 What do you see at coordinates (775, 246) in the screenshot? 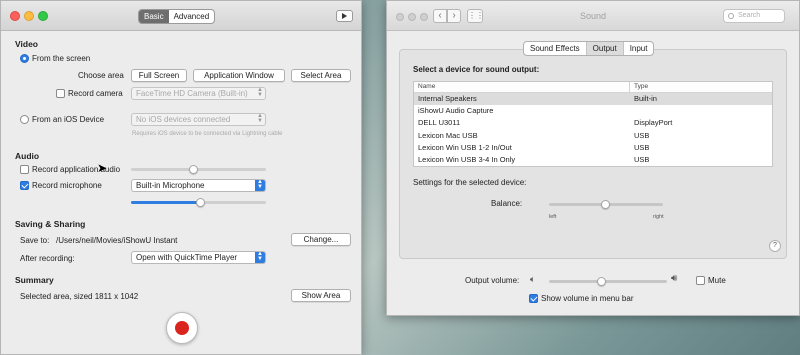
I see `help-icon: ?` at bounding box center [775, 246].